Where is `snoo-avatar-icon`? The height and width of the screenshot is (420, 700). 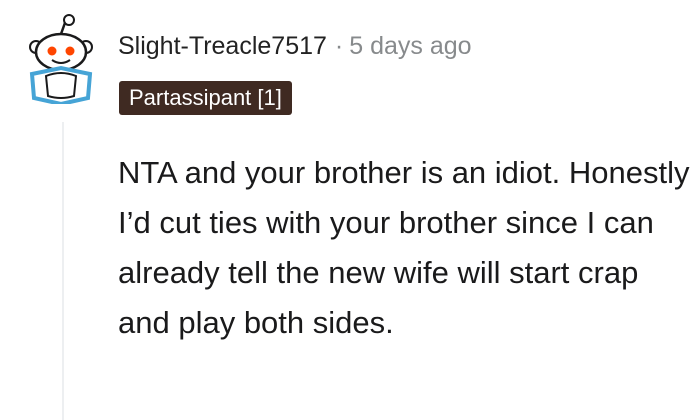
snoo-avatar-icon is located at coordinates (61, 58).